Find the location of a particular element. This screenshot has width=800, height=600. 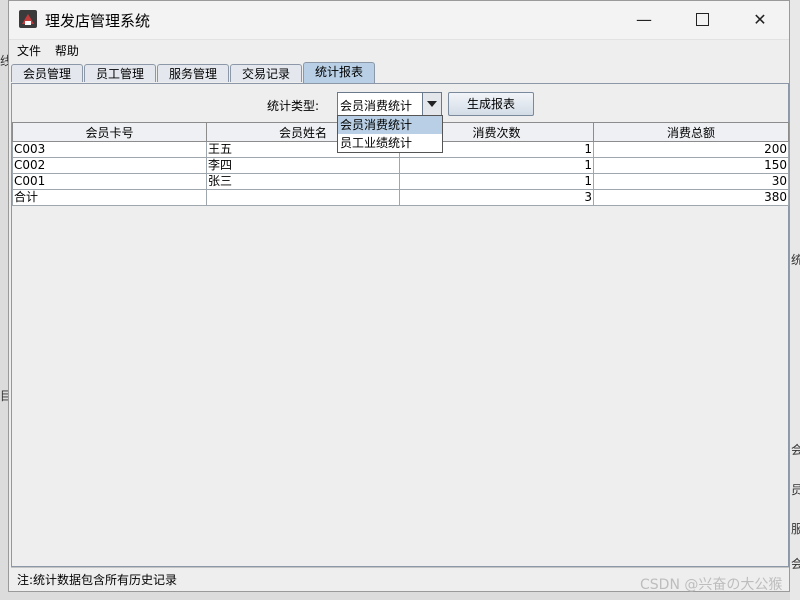

tab-transaction-records: 交易记录 is located at coordinates (266, 73).